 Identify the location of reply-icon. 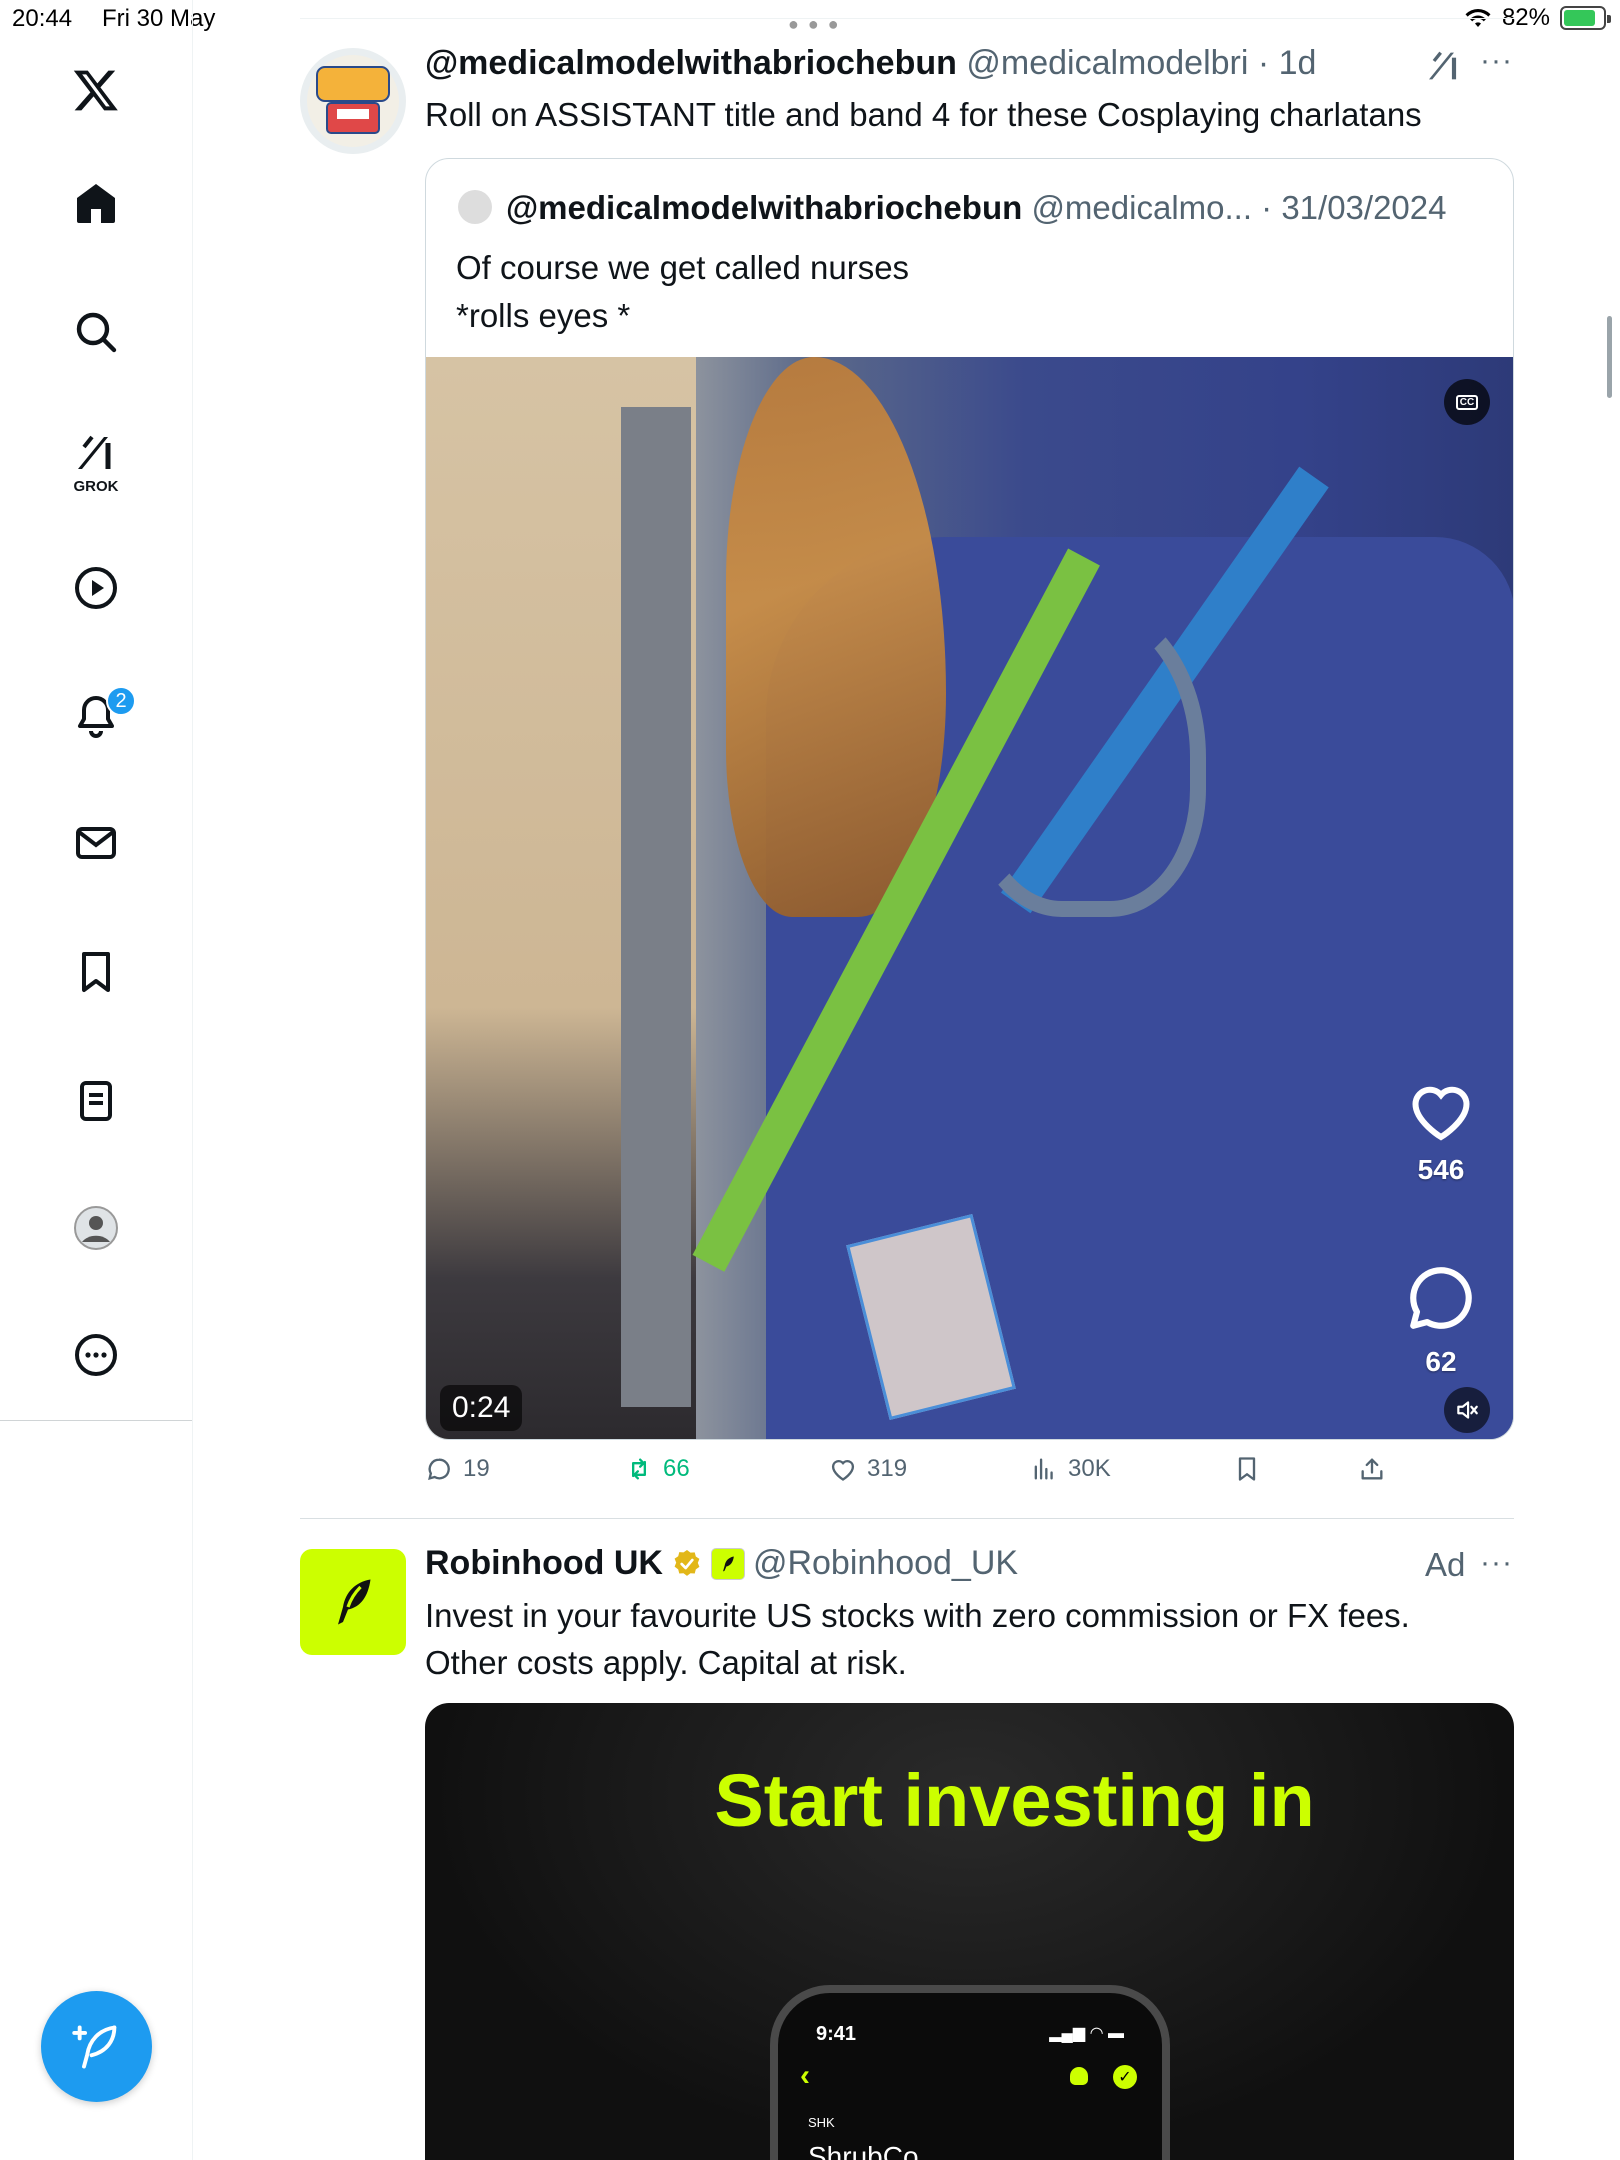
(439, 1469).